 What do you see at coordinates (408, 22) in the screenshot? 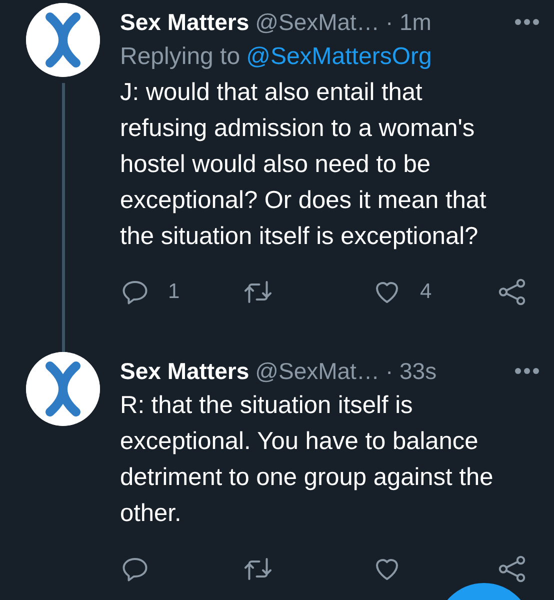
I see `timestamp: · 1m` at bounding box center [408, 22].